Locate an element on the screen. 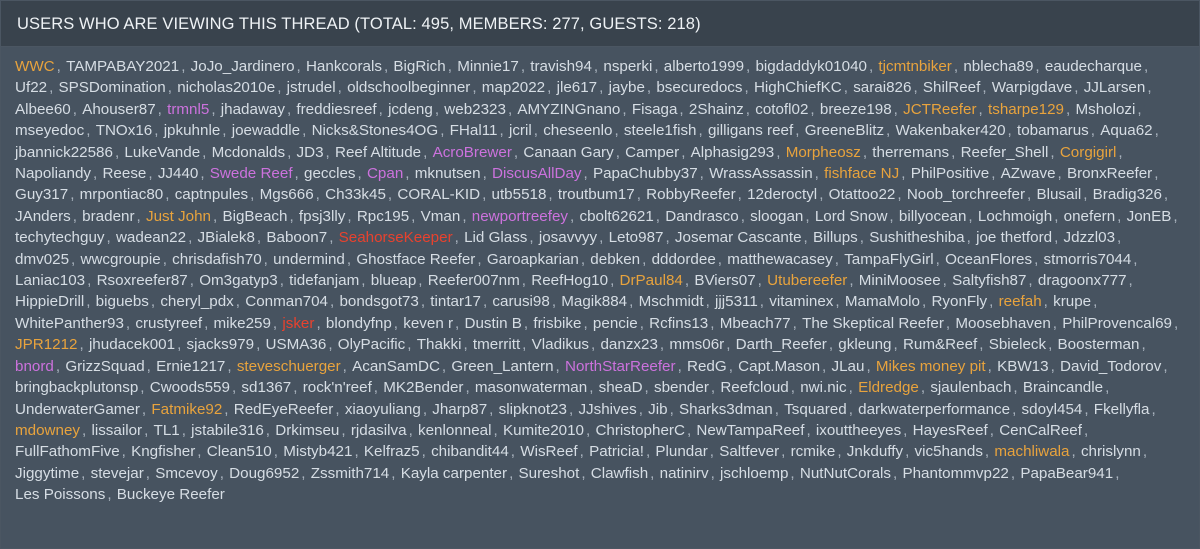 The width and height of the screenshot is (1200, 549). user-link: cheseenlo is located at coordinates (577, 130).